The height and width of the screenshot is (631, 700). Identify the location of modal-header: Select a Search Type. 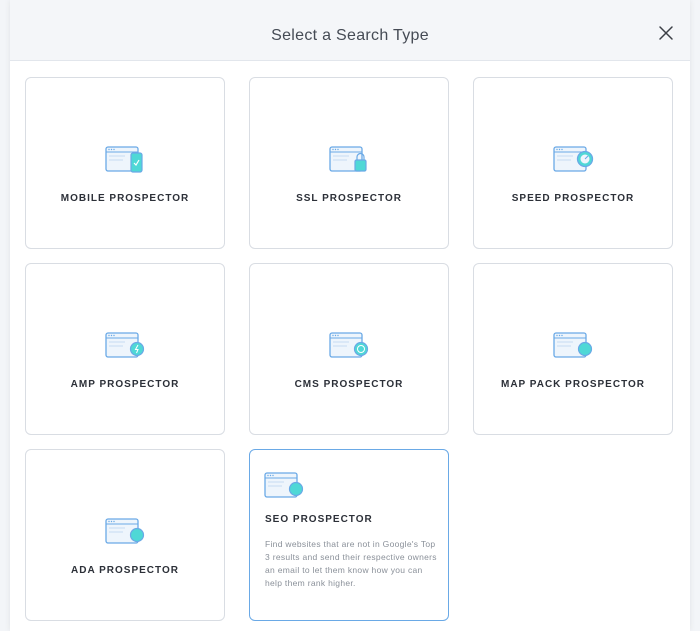
(350, 30).